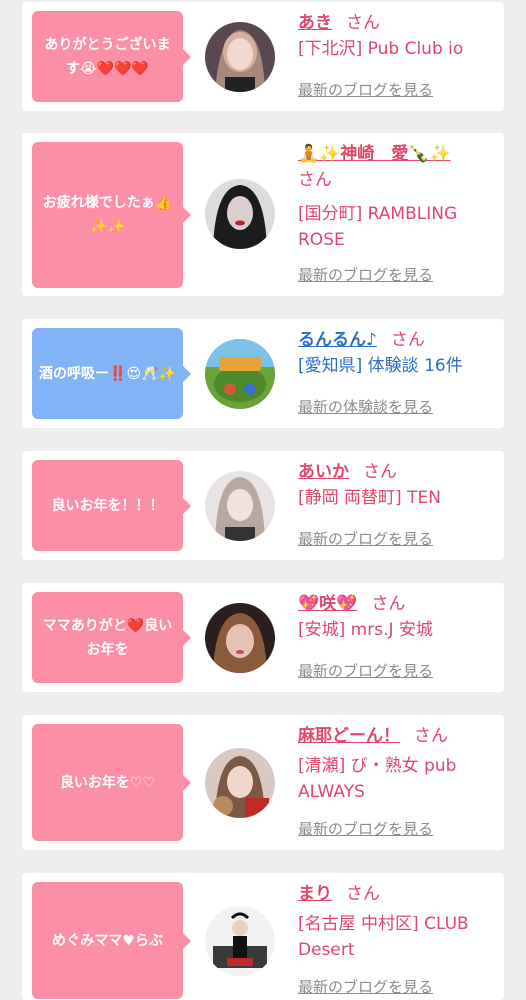  Describe the element at coordinates (398, 36) in the screenshot. I see `host-info: あき さん [下北沢] Pub Club io` at that location.